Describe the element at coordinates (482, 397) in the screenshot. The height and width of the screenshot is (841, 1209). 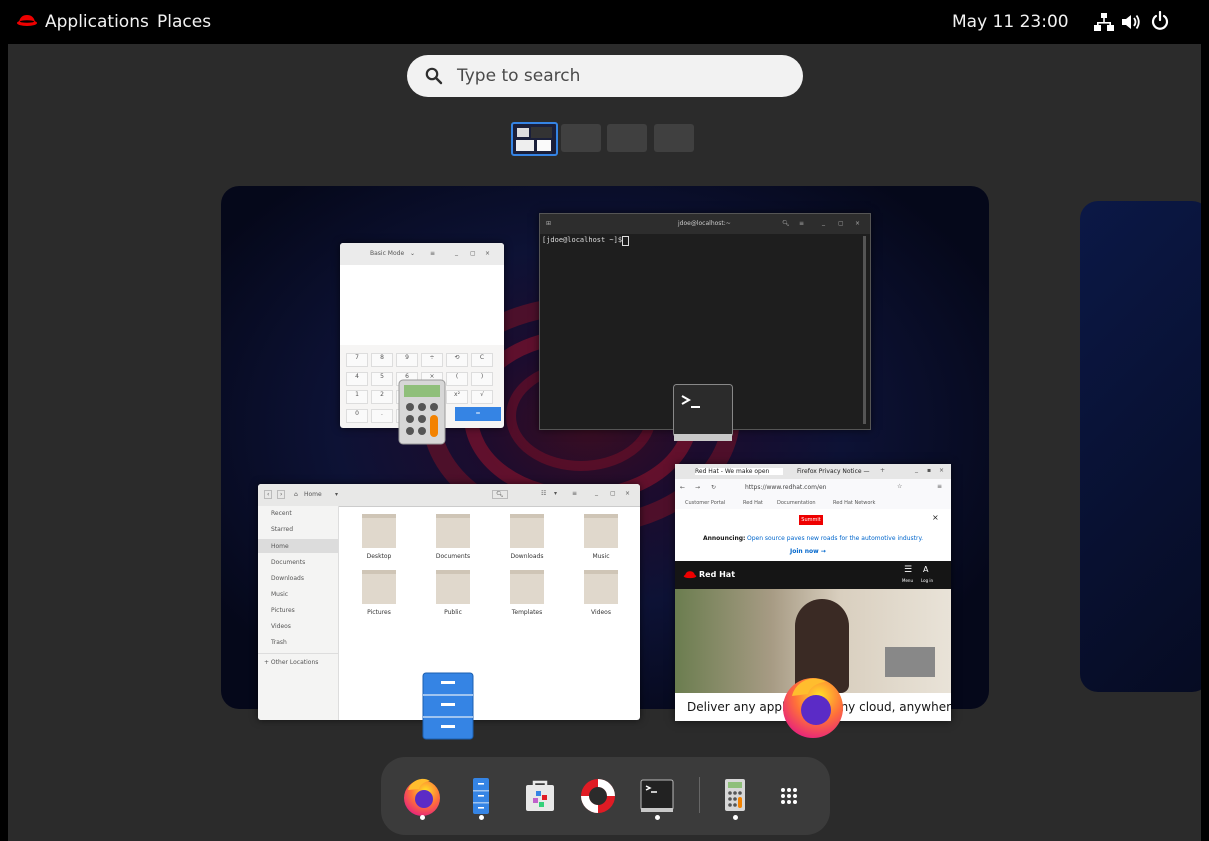
I see `calc-key: √` at that location.